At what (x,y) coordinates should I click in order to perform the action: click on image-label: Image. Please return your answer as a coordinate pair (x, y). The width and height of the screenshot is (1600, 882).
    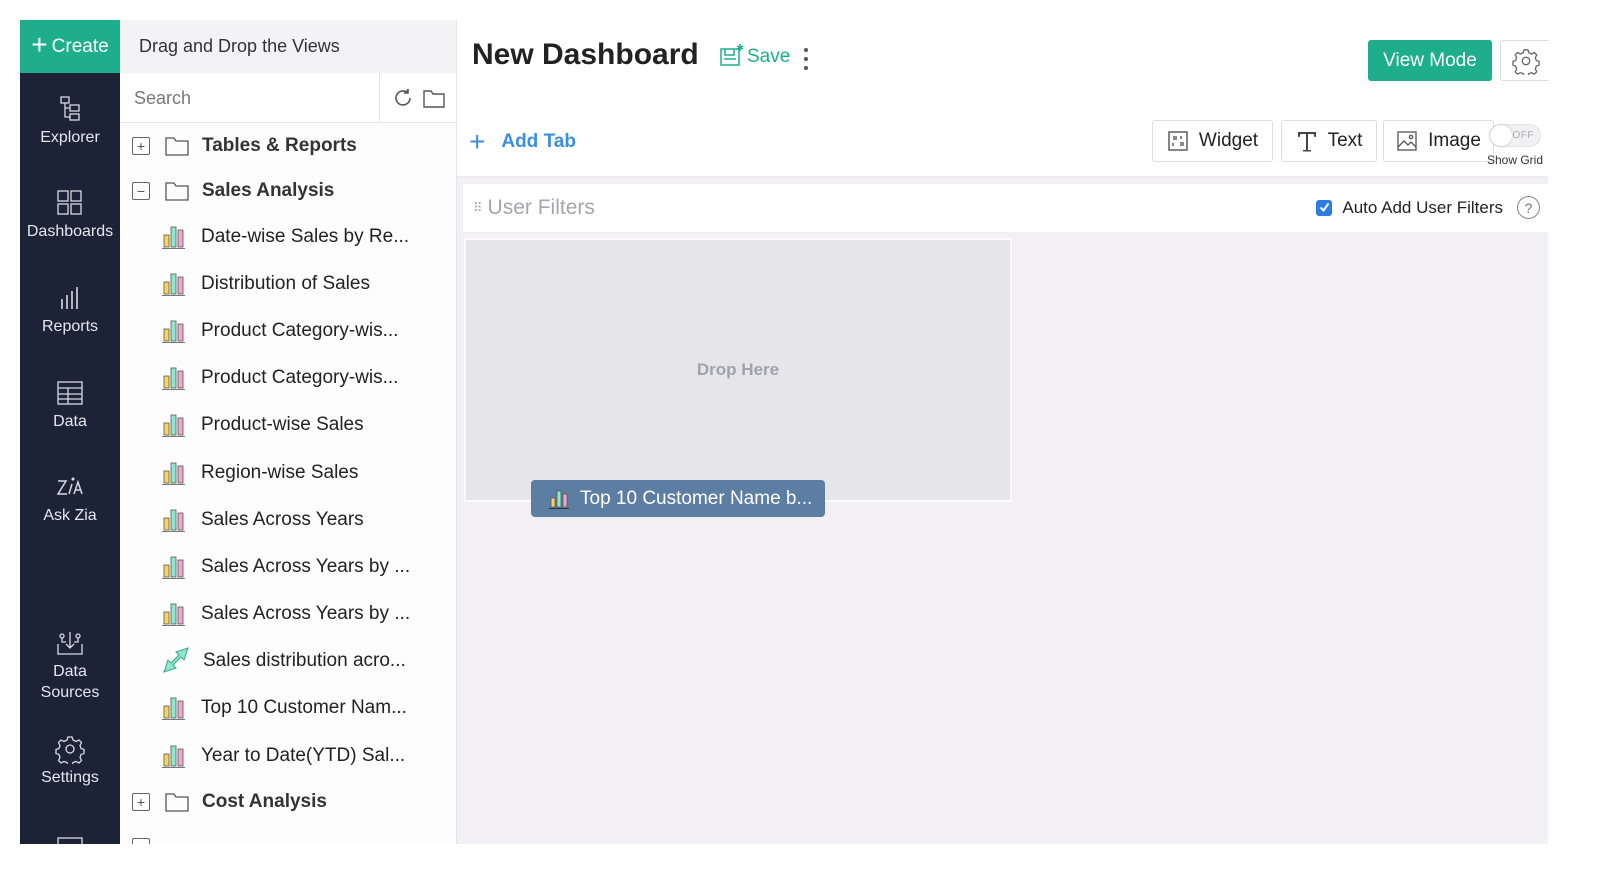
    Looking at the image, I should click on (1454, 140).